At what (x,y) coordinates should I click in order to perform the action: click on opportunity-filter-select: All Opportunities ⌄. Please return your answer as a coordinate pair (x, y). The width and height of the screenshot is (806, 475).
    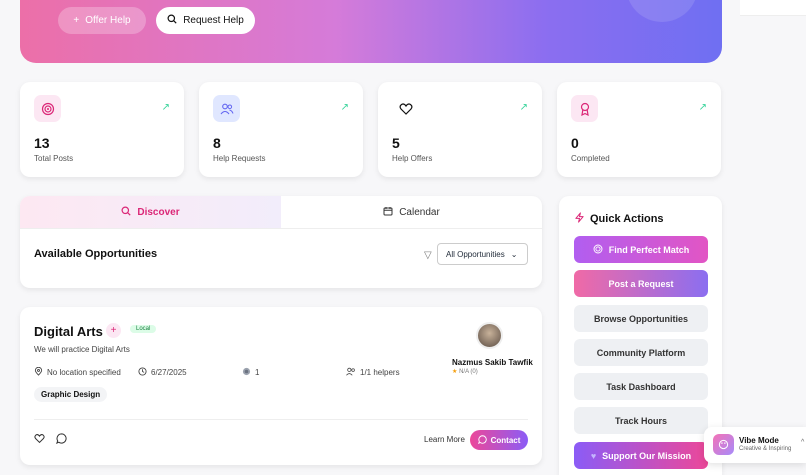
    Looking at the image, I should click on (482, 254).